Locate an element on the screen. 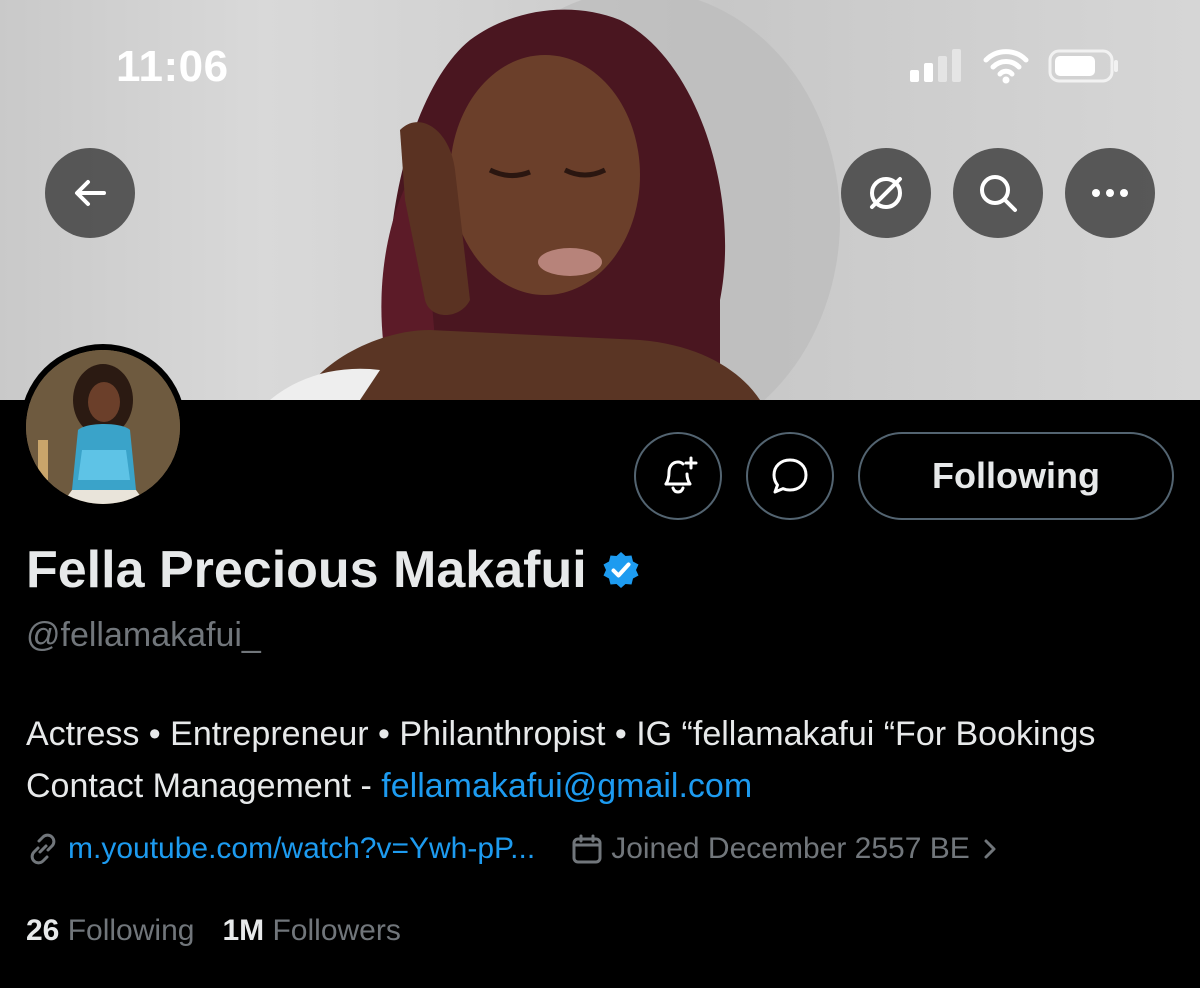 This screenshot has height=988, width=1200. avatar is located at coordinates (103, 427).